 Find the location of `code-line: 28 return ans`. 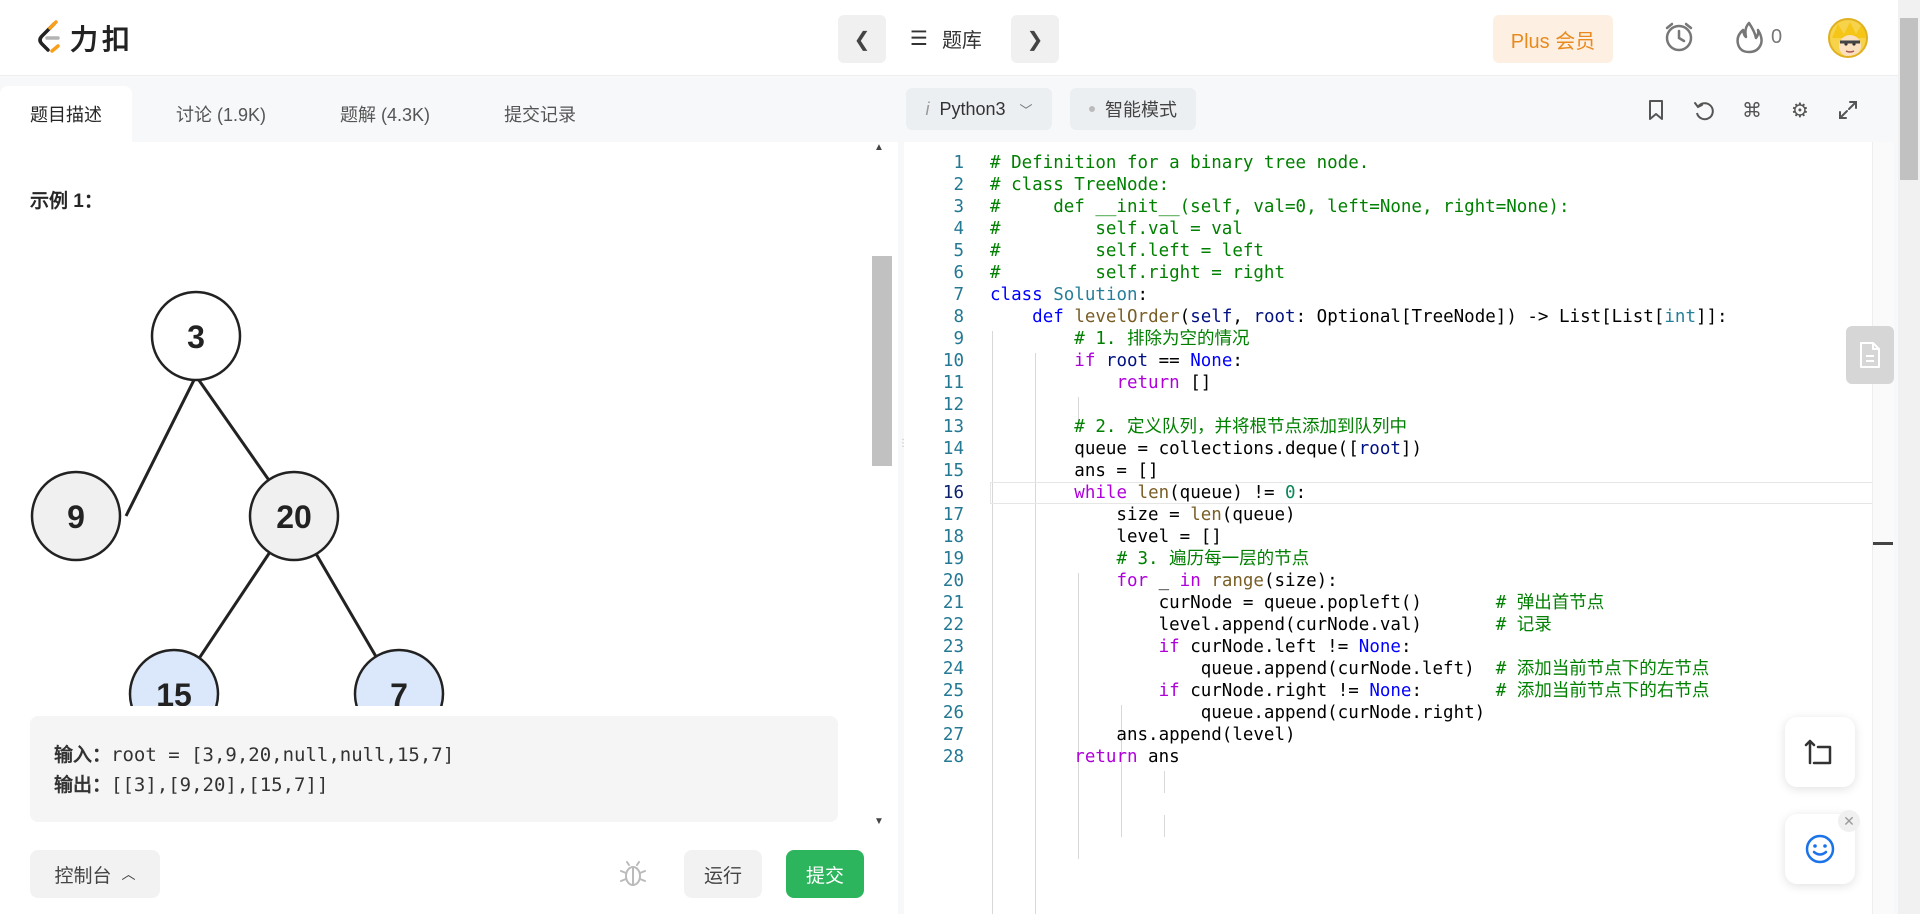

code-line: 28 return ans is located at coordinates (1399, 757).